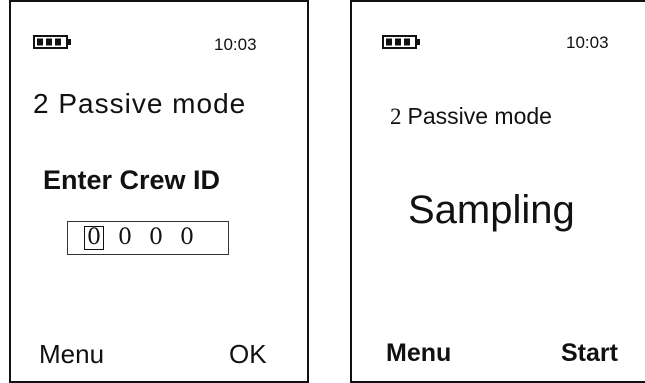  What do you see at coordinates (396, 116) in the screenshot?
I see `mode-number: 2` at bounding box center [396, 116].